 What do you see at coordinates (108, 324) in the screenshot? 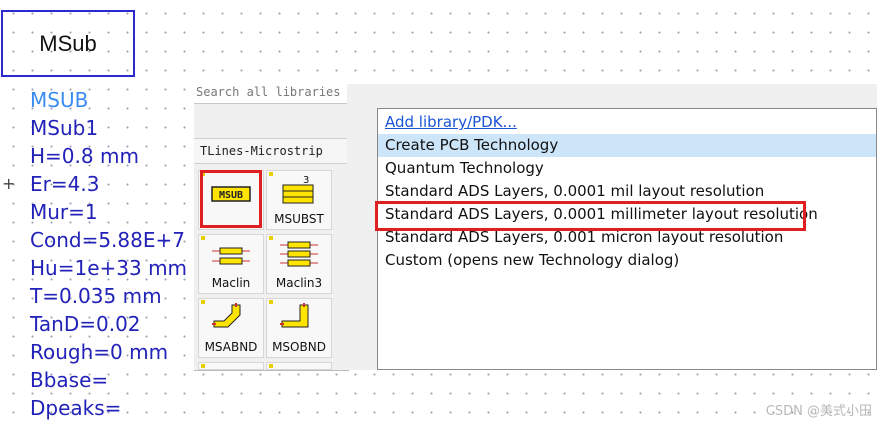
I see `param-line: TanD=0.02` at bounding box center [108, 324].